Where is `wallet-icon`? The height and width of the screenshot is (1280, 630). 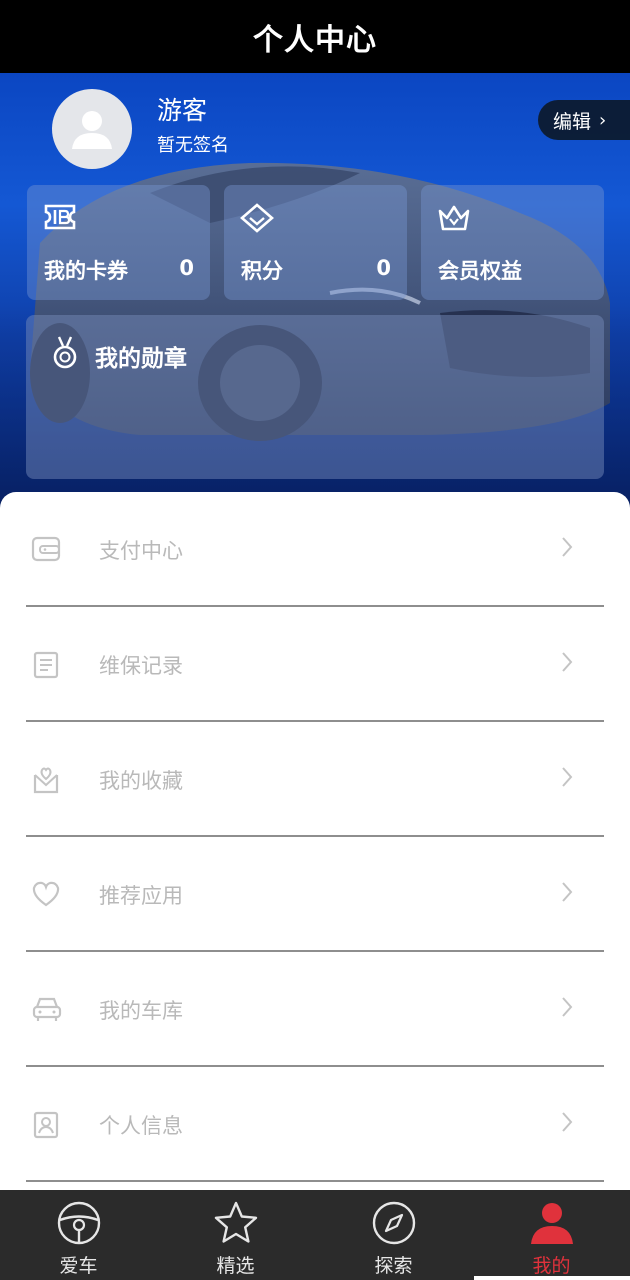
wallet-icon is located at coordinates (46, 549).